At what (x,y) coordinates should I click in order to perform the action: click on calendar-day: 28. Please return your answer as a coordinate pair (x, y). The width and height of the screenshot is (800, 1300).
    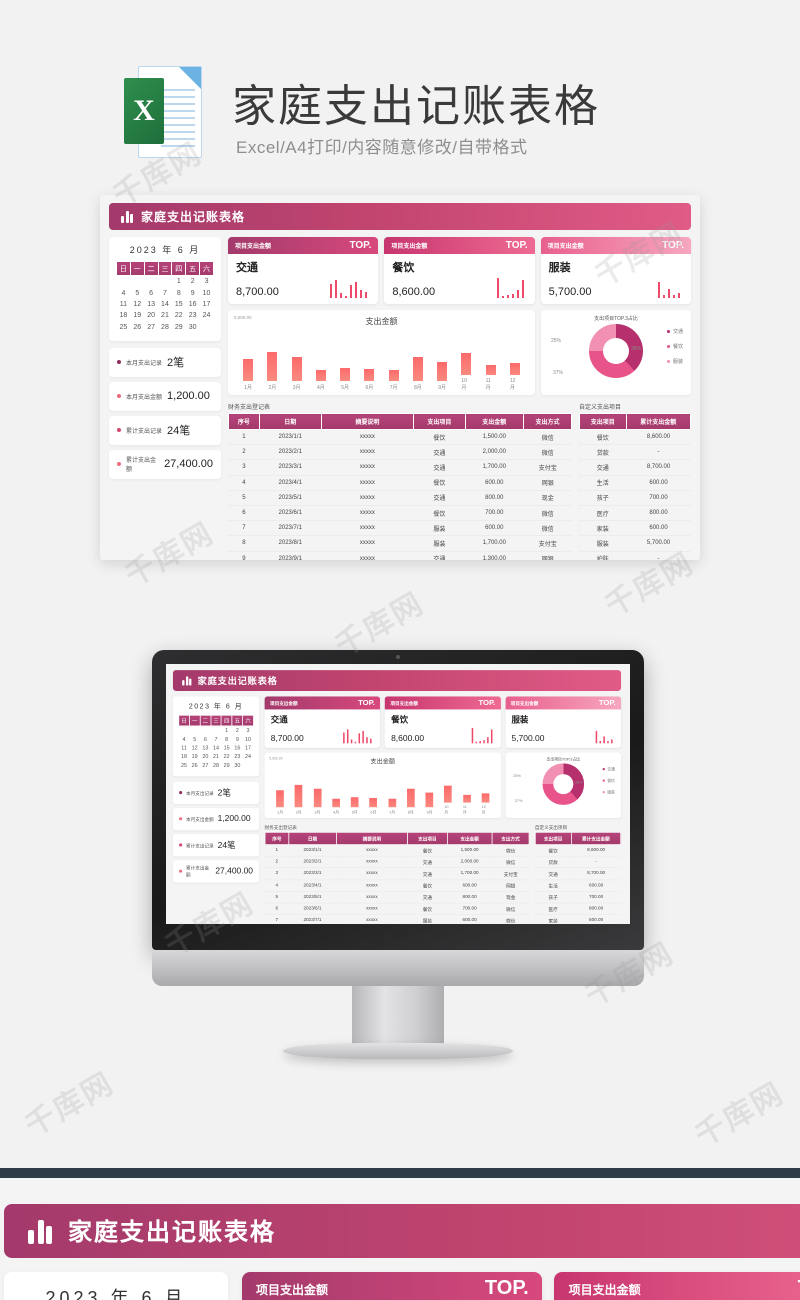
    Looking at the image, I should click on (216, 765).